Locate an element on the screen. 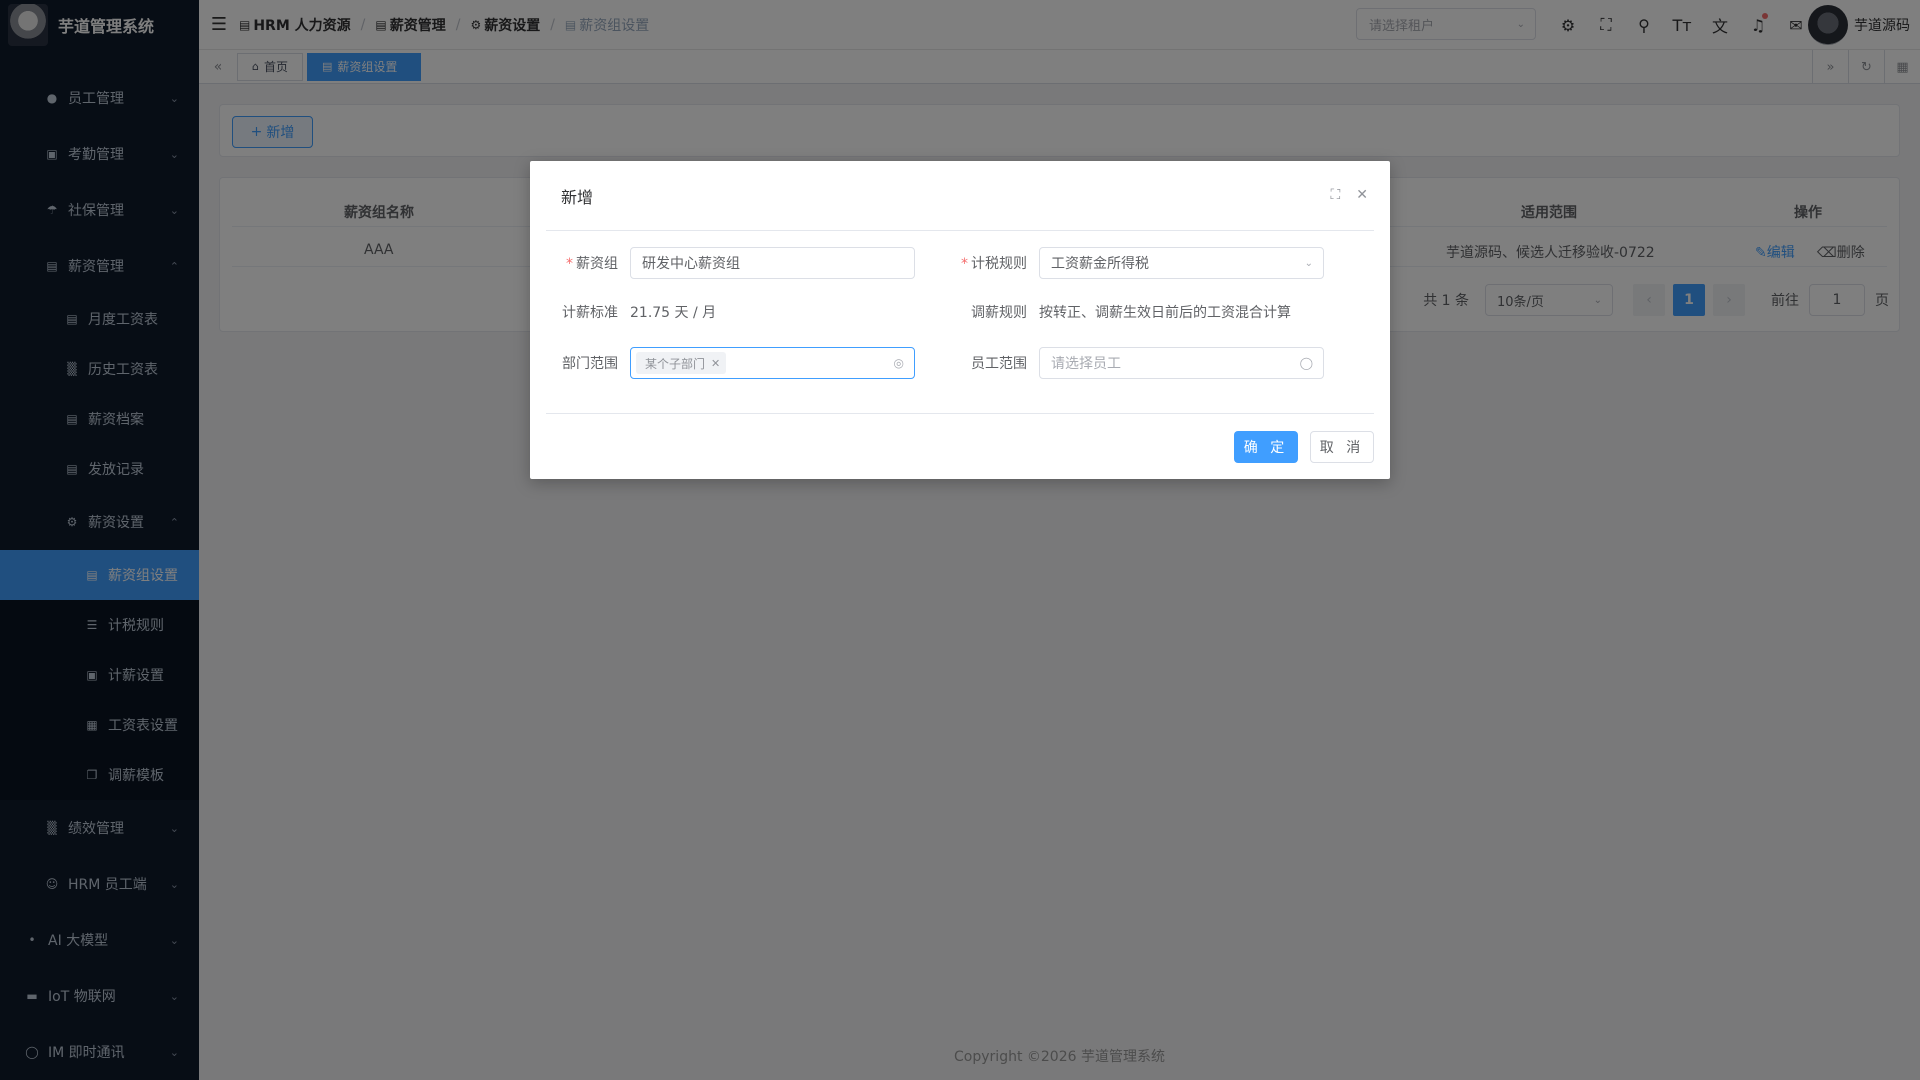 The height and width of the screenshot is (1080, 1920). field-label: 部门范围 is located at coordinates (590, 364).